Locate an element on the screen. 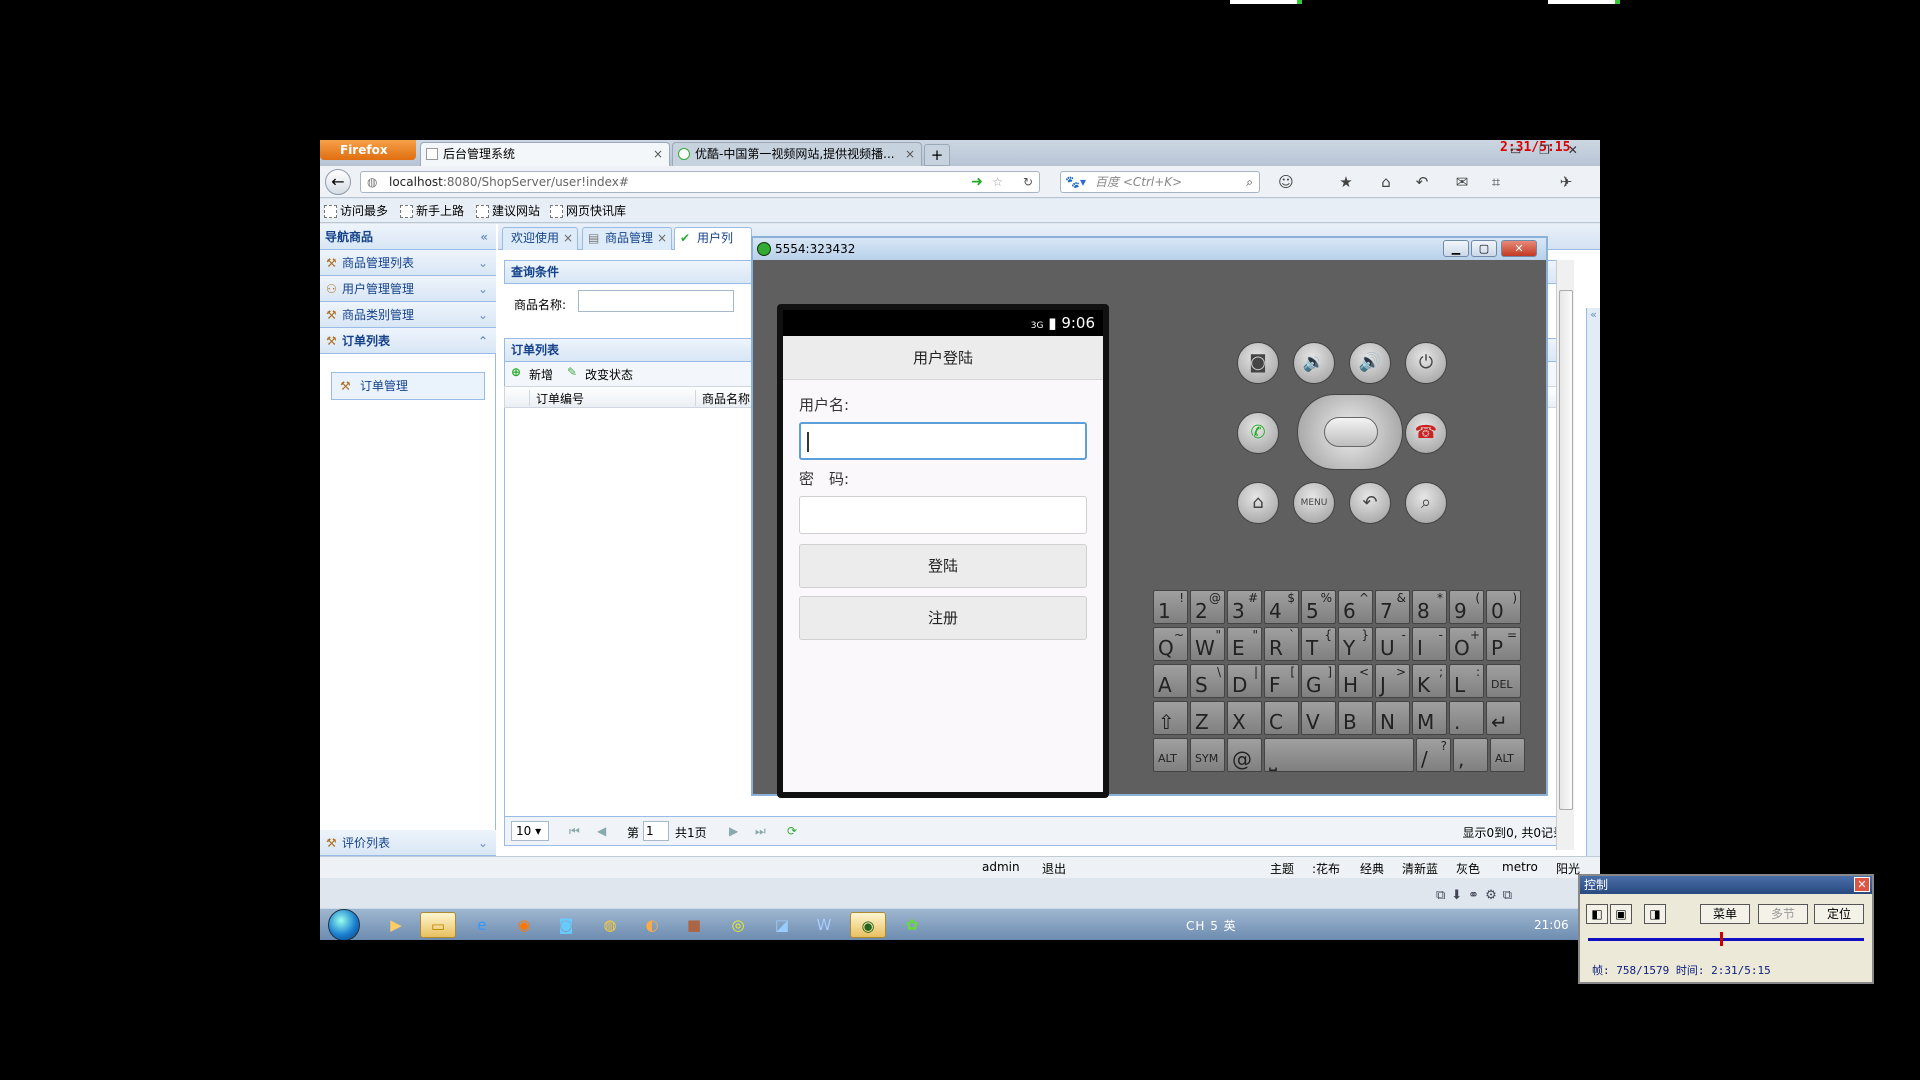  key-p: P = is located at coordinates (1503, 644).